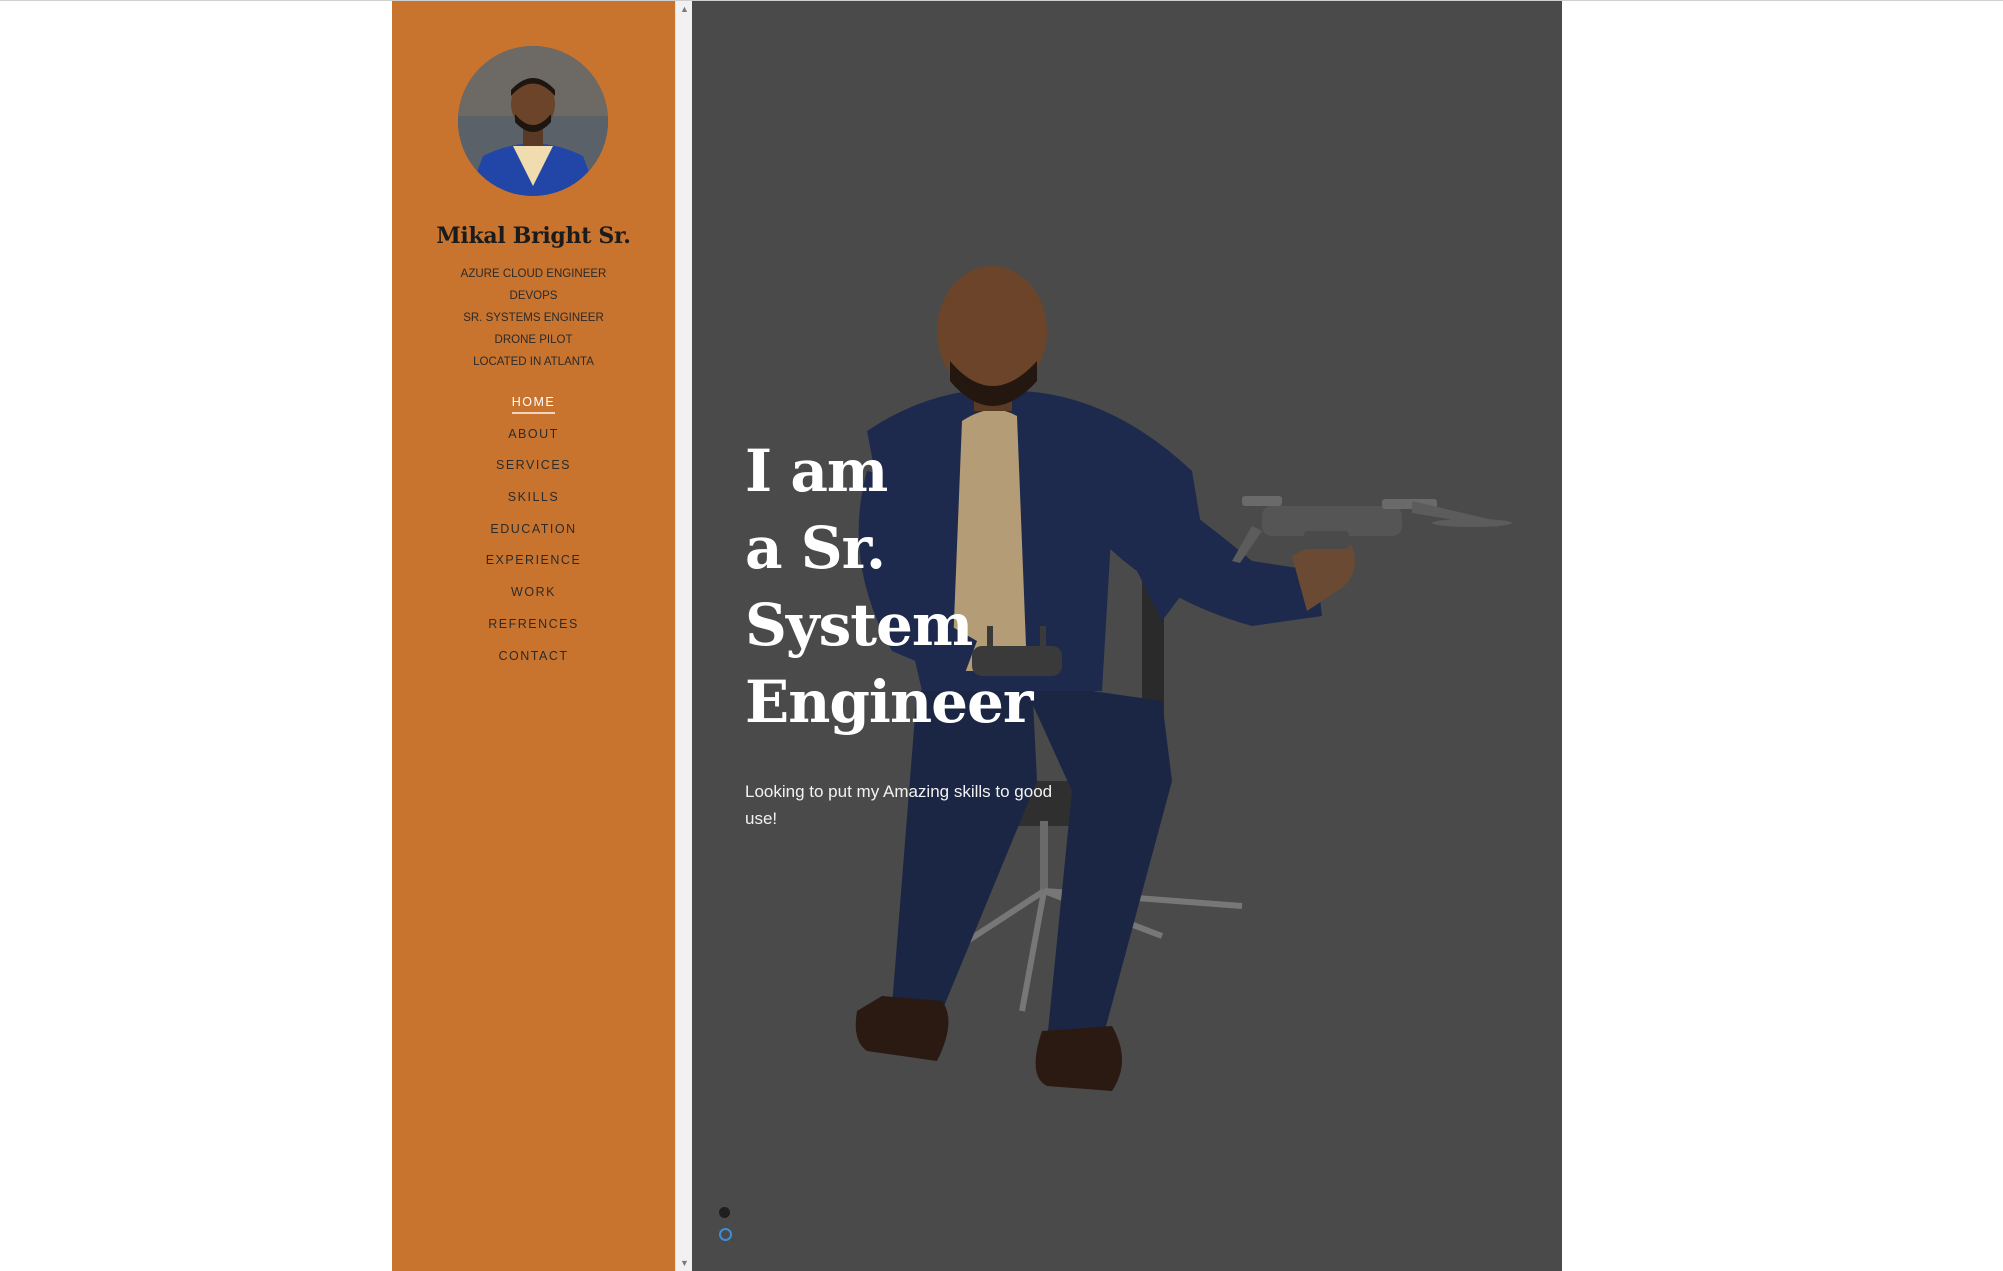 This screenshot has width=2003, height=1271. What do you see at coordinates (533, 528) in the screenshot?
I see `nav-item-label: EDUCATION` at bounding box center [533, 528].